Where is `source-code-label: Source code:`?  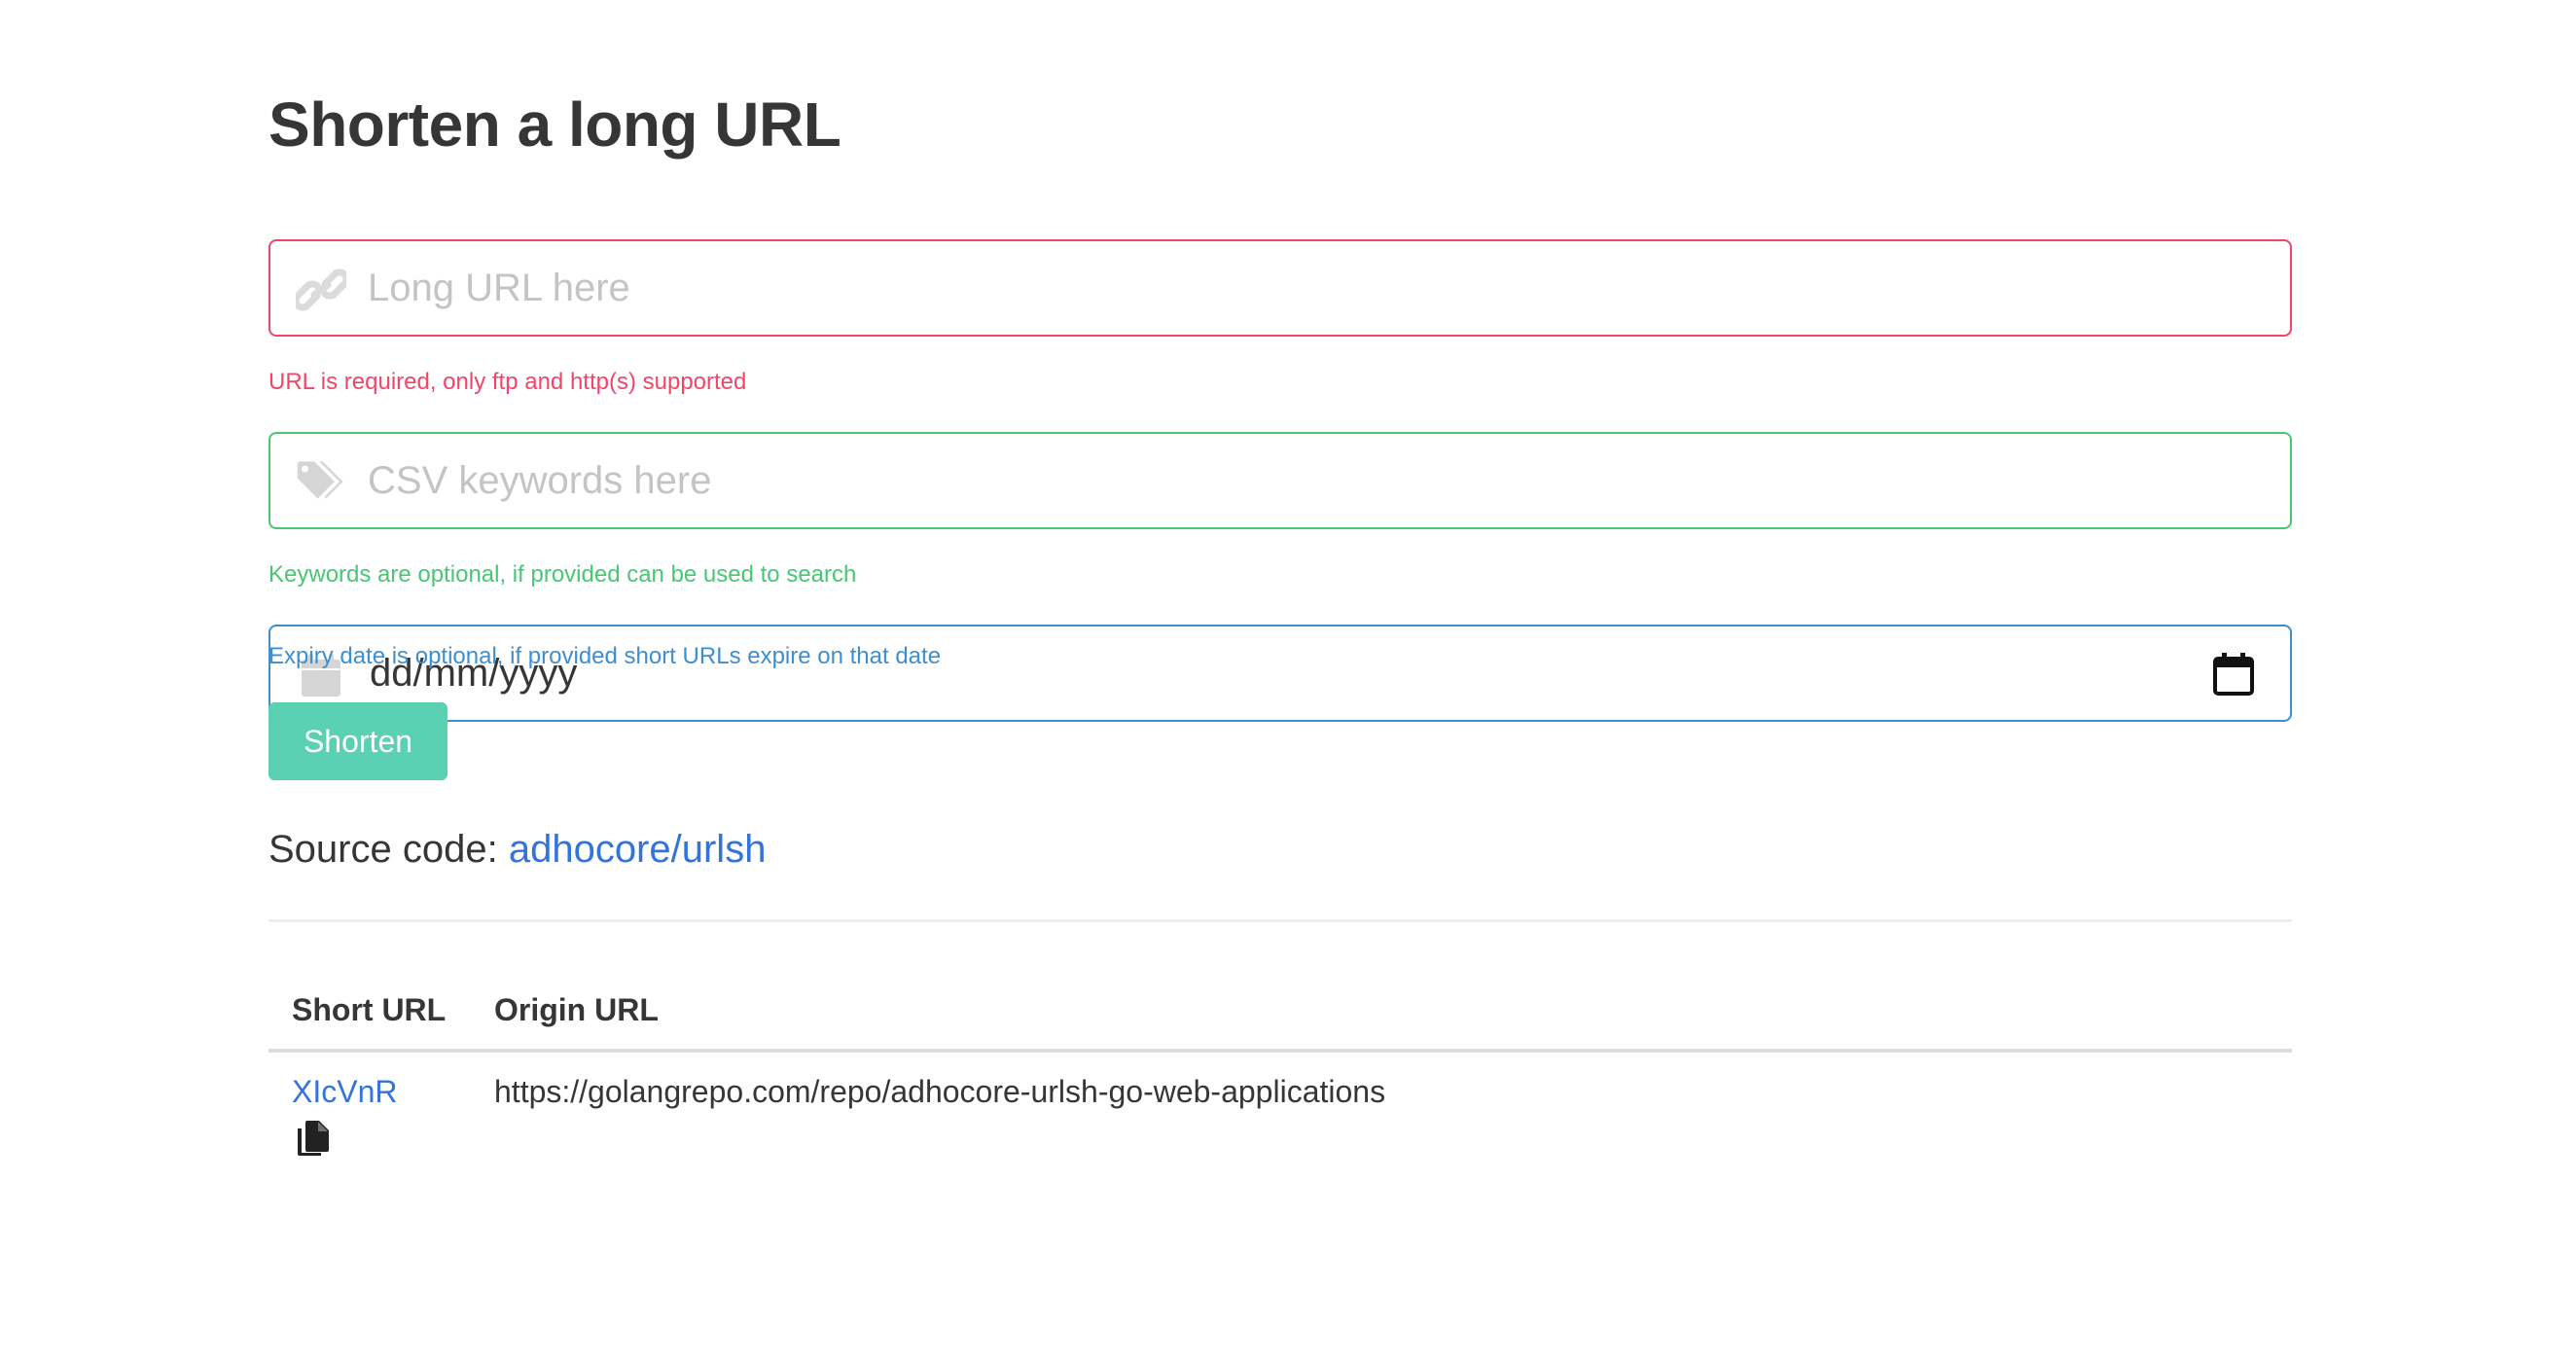
source-code-label: Source code: is located at coordinates (383, 849).